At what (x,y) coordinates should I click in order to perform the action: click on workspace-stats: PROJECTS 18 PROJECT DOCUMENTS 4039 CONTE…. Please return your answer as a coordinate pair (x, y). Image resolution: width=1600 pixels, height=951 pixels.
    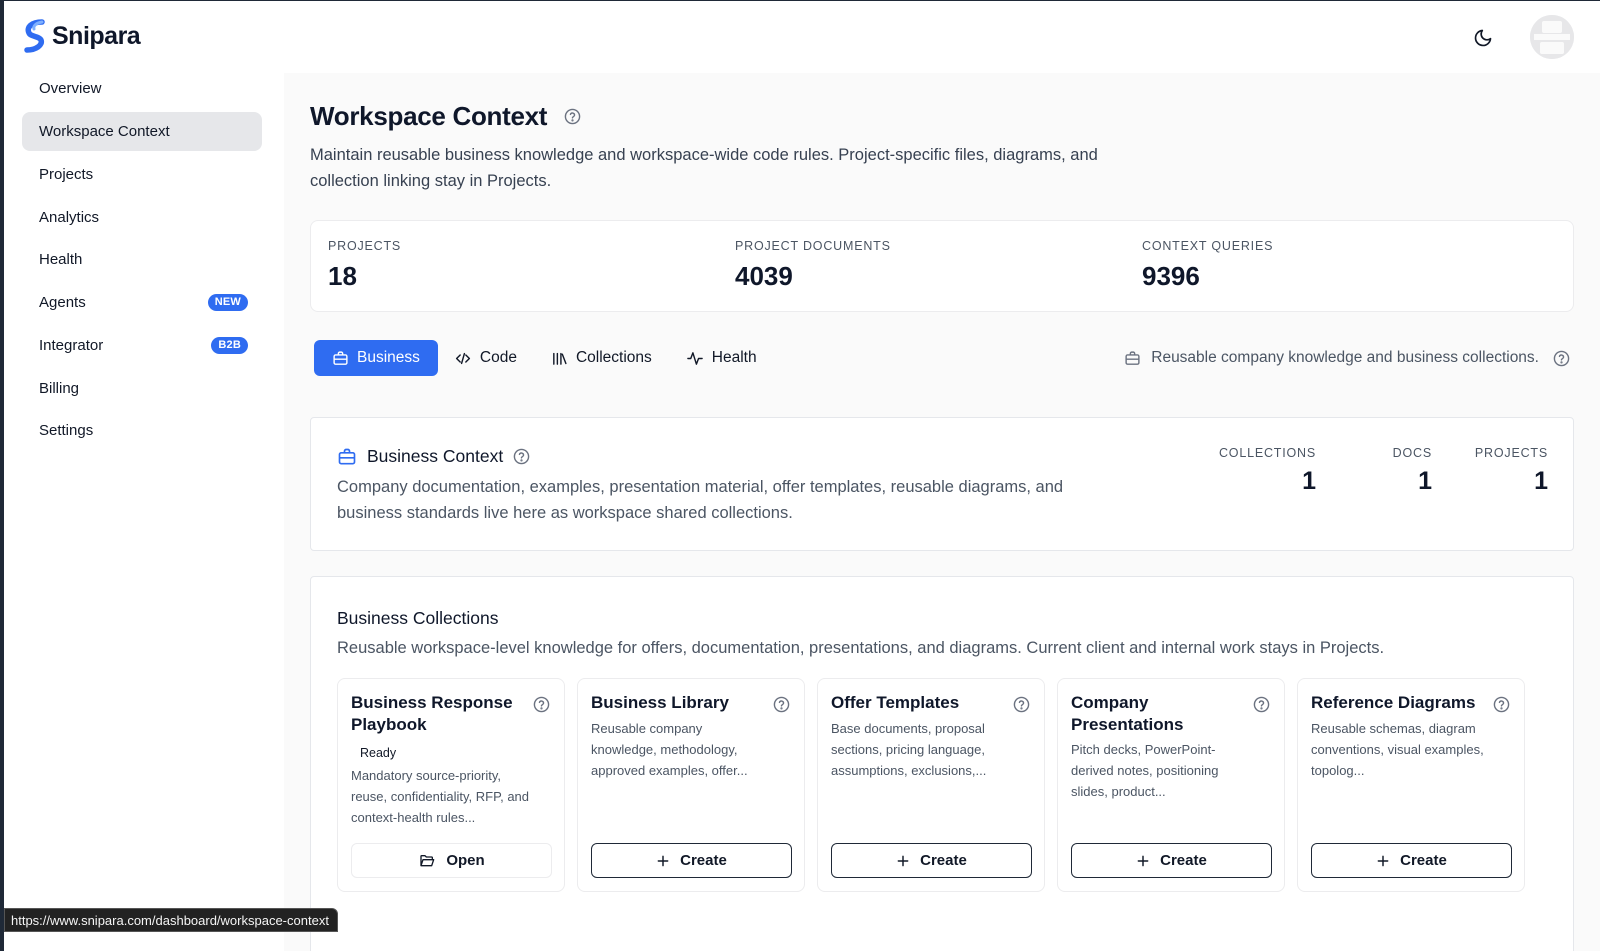
    Looking at the image, I should click on (942, 266).